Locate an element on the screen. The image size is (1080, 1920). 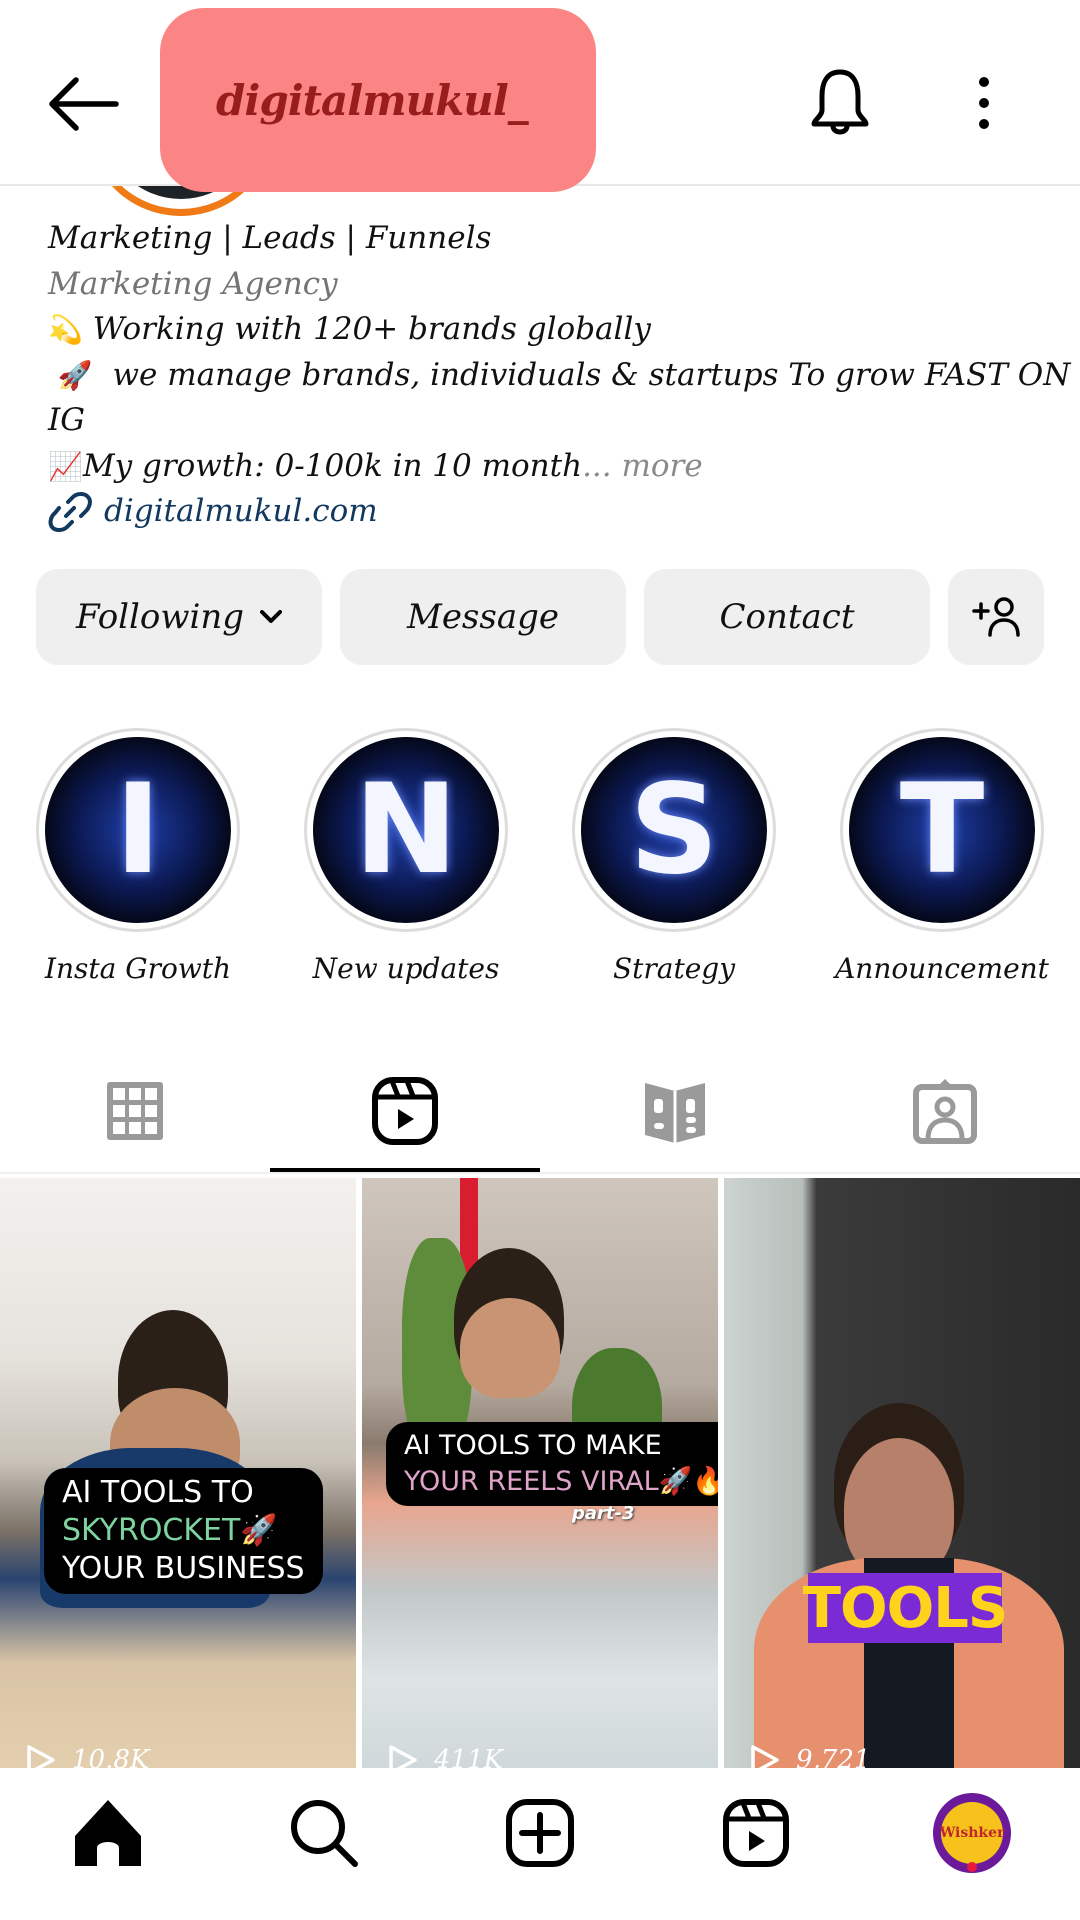
nav-profile: Wishker is located at coordinates (972, 1833).